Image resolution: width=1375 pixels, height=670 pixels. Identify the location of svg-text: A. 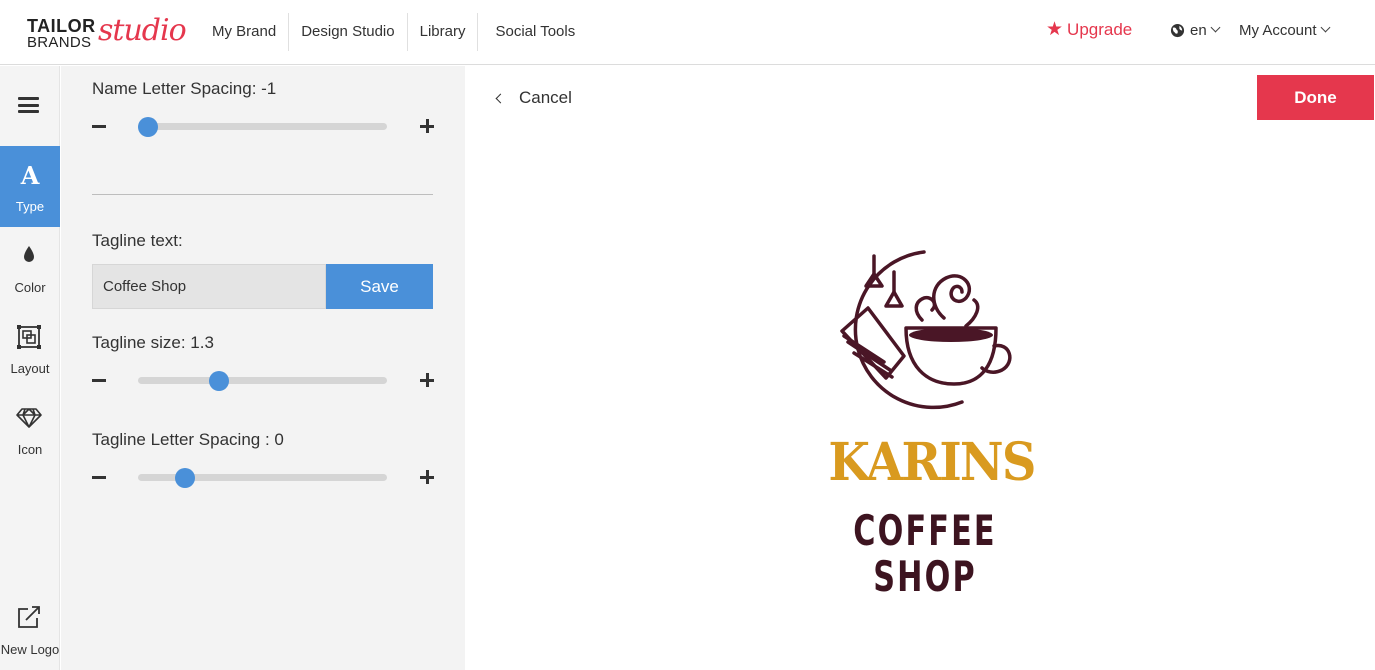
(30, 176).